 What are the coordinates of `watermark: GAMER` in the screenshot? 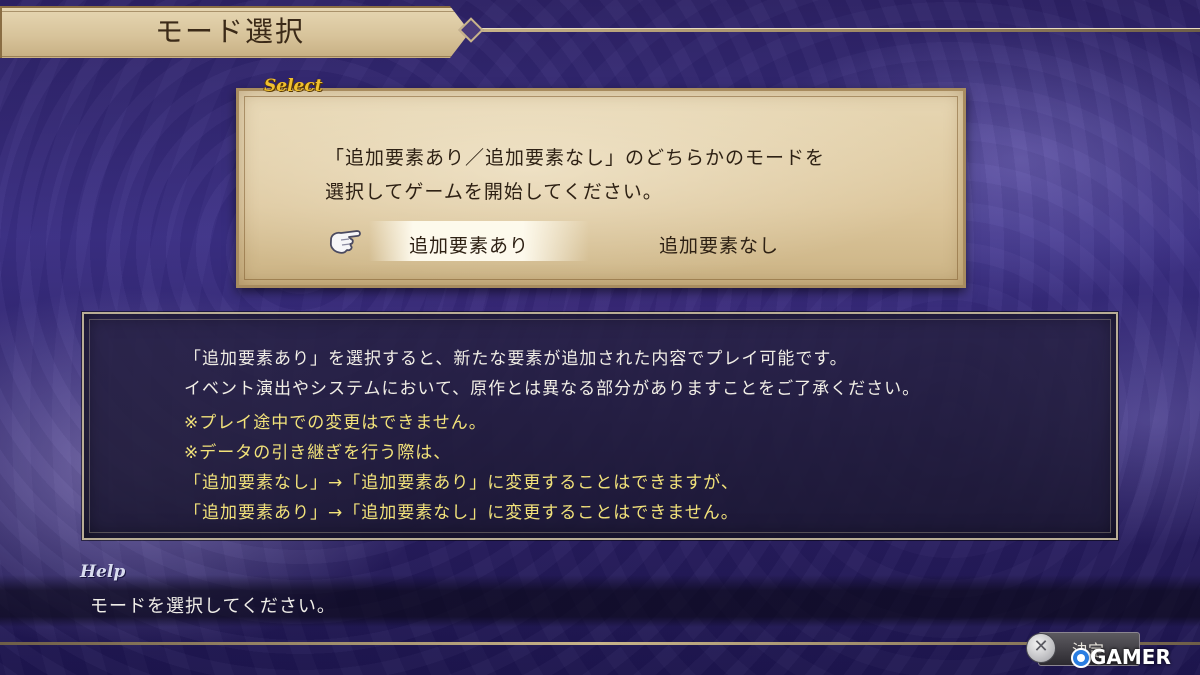 It's located at (1130, 657).